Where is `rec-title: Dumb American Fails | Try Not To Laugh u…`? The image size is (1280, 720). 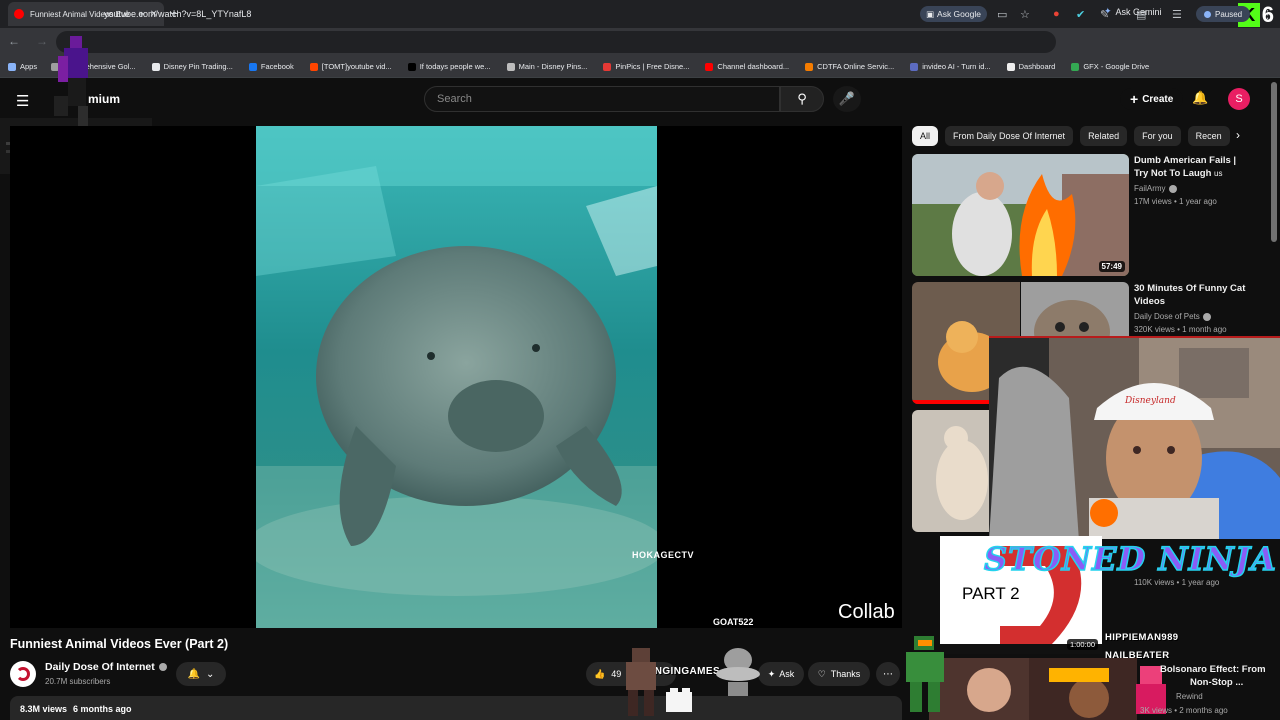
rec-title: Dumb American Fails | Try Not To Laugh u… is located at coordinates (1193, 167).